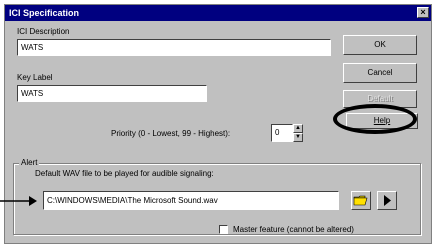 This screenshot has width=435, height=248. I want to click on play-button, so click(387, 200).